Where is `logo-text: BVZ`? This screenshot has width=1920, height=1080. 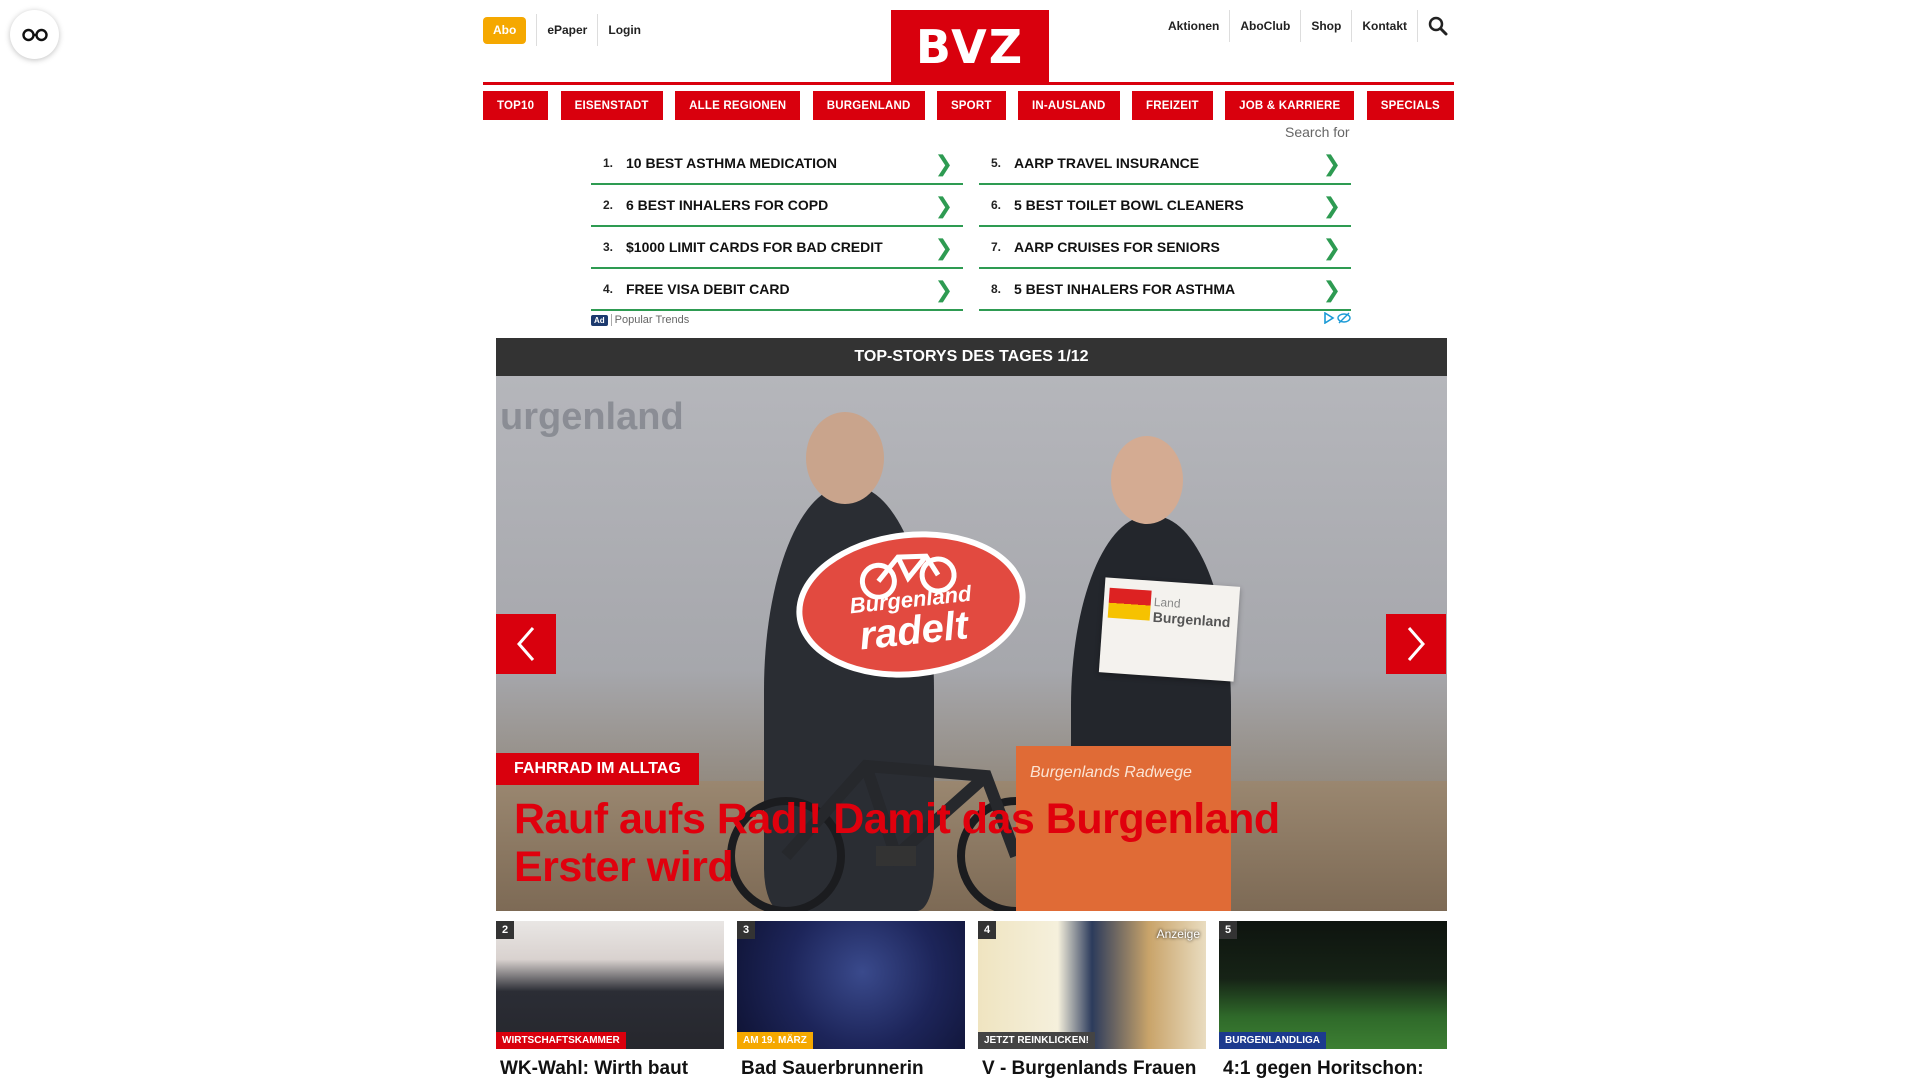
logo-text: BVZ is located at coordinates (970, 46).